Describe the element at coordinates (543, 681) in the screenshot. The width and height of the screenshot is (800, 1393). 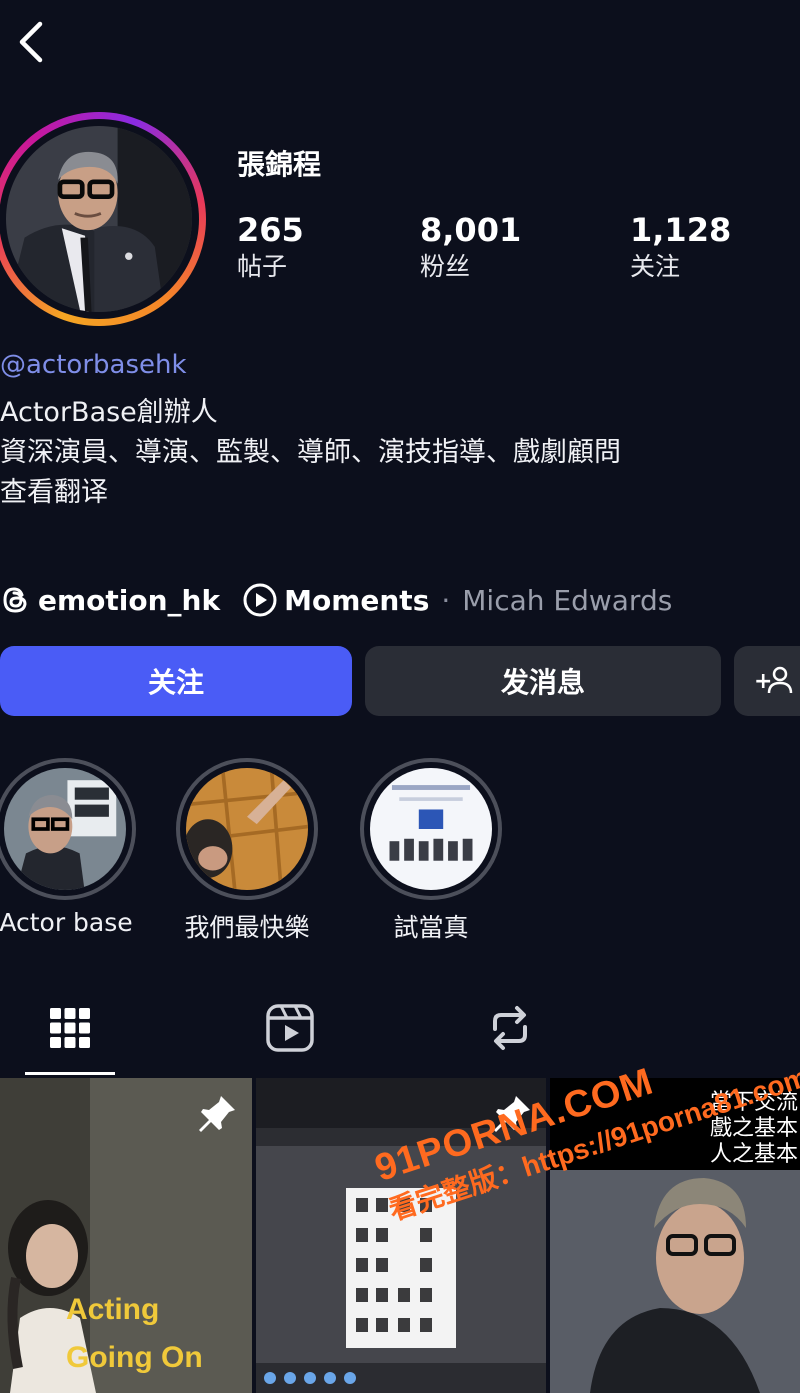
I see `message-button: 发消息` at that location.